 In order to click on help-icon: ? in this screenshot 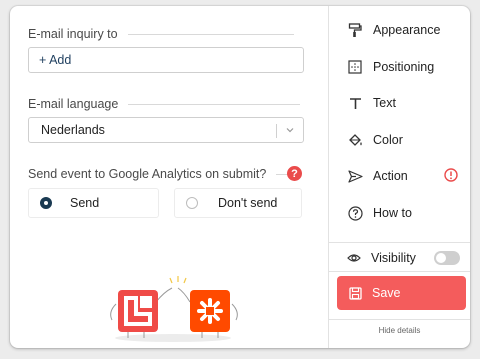, I will do `click(294, 173)`.